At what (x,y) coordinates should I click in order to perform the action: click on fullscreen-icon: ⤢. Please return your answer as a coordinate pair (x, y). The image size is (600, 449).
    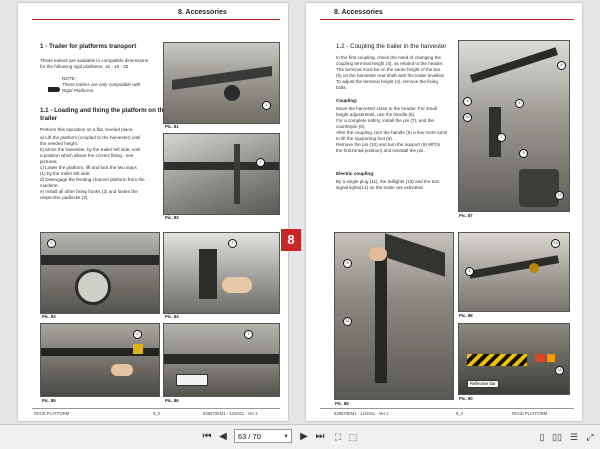
    Looking at the image, I should click on (590, 437).